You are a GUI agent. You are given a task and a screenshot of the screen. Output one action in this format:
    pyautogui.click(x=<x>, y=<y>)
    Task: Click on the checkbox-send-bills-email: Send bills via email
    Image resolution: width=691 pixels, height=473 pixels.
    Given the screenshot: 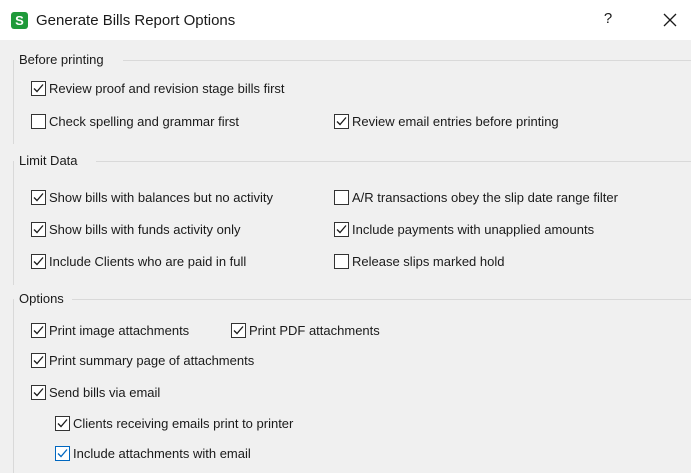 What is the action you would take?
    pyautogui.click(x=95, y=392)
    